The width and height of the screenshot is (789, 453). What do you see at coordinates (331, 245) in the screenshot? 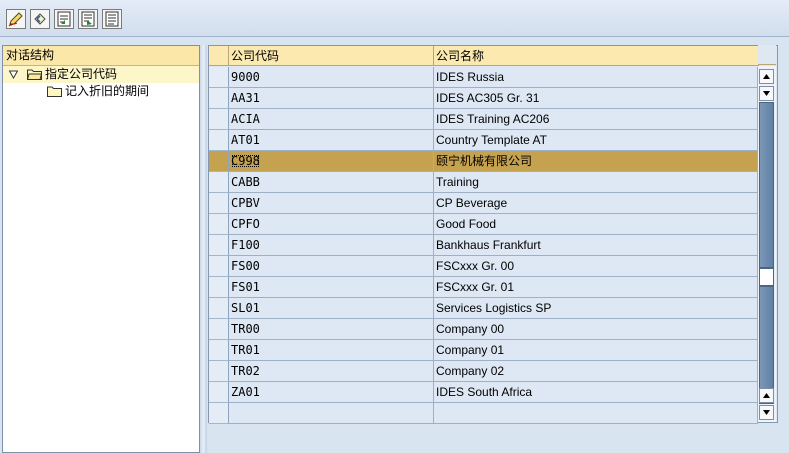
I see `company-code-cell: F100` at bounding box center [331, 245].